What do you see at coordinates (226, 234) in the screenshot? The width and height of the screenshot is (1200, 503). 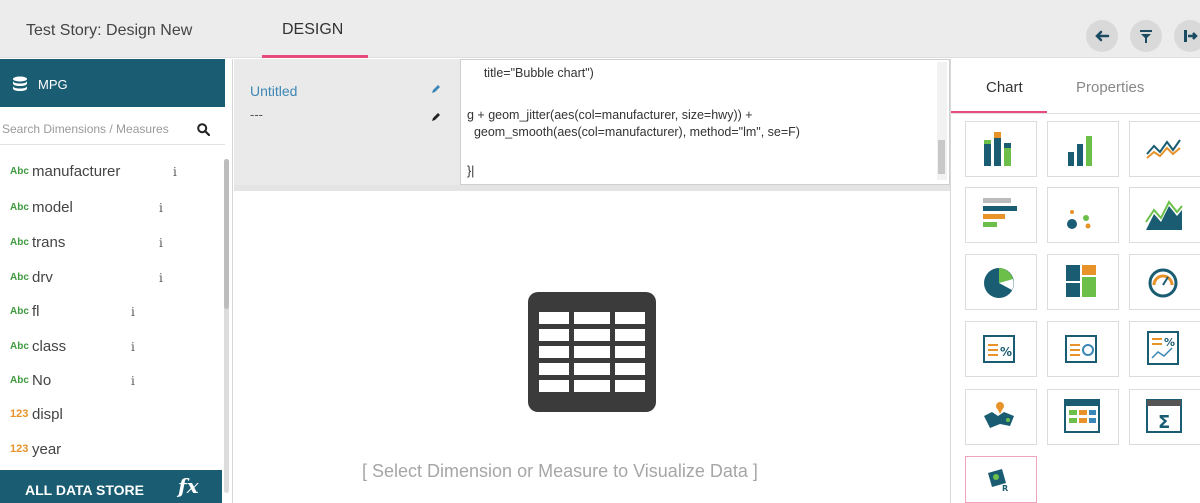 I see `sidebar-scrollbar-thumb` at bounding box center [226, 234].